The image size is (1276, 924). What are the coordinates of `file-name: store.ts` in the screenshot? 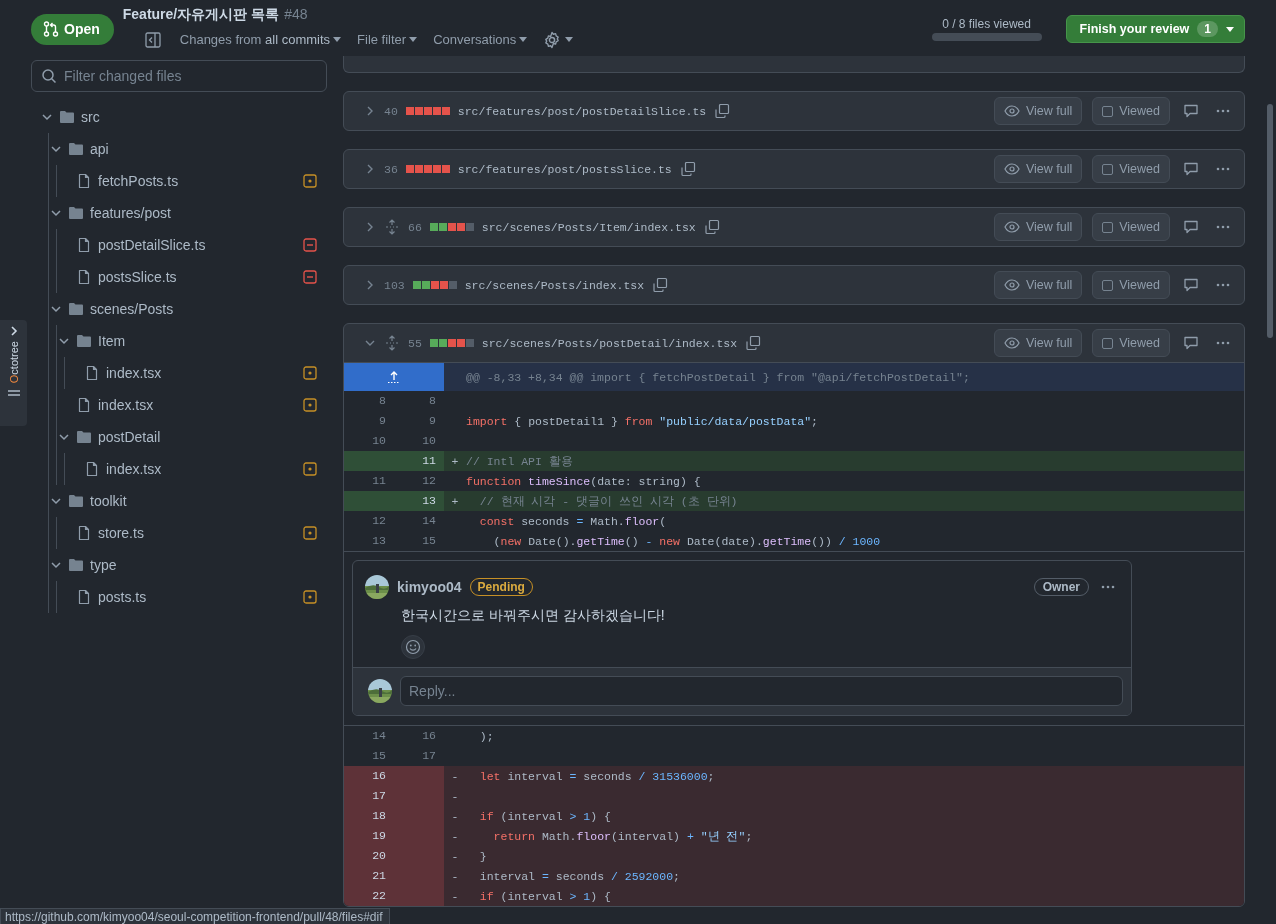 It's located at (121, 533).